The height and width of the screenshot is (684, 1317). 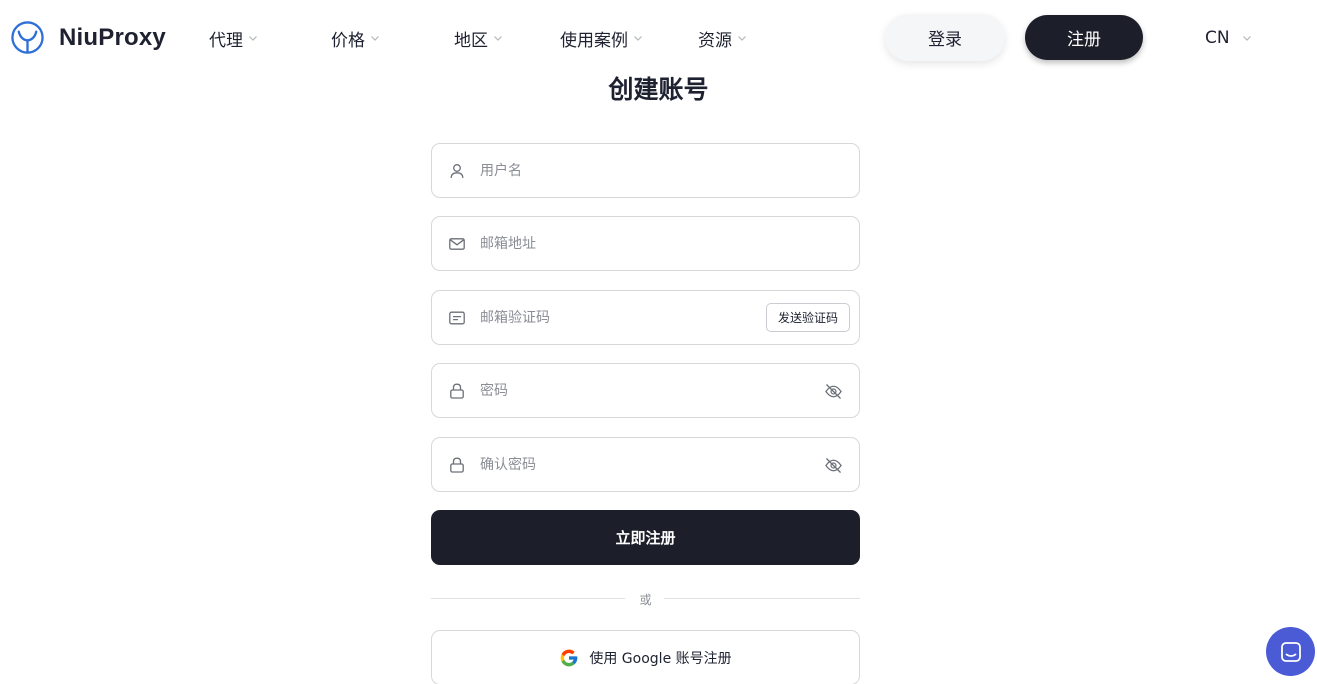 What do you see at coordinates (630, 243) in the screenshot?
I see `email-input` at bounding box center [630, 243].